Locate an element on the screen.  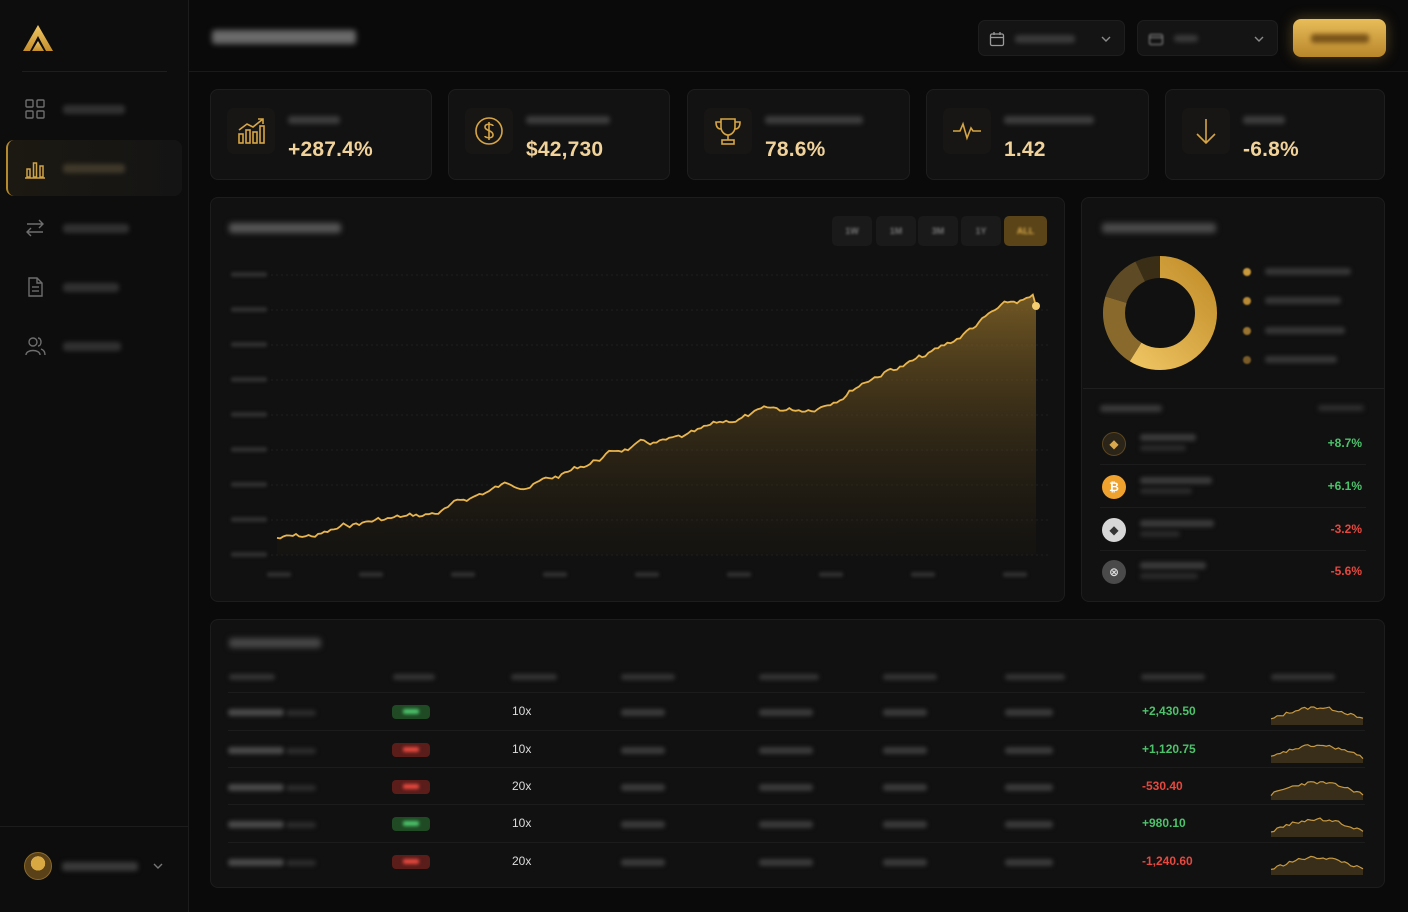
sidebar-item-reports is located at coordinates (94, 287).